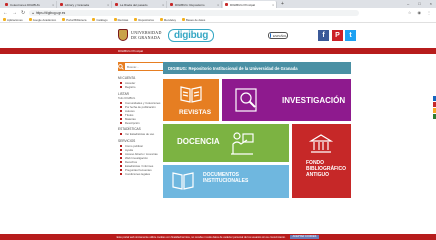  Describe the element at coordinates (130, 51) in the screenshot. I see `breadcrumb: DIGIBUG Principal` at that location.